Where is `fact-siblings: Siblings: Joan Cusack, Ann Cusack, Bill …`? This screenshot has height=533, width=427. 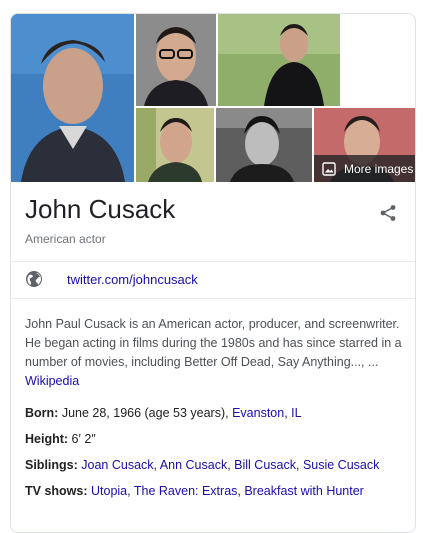
fact-siblings: Siblings: Joan Cusack, Ann Cusack, Bill … is located at coordinates (202, 465).